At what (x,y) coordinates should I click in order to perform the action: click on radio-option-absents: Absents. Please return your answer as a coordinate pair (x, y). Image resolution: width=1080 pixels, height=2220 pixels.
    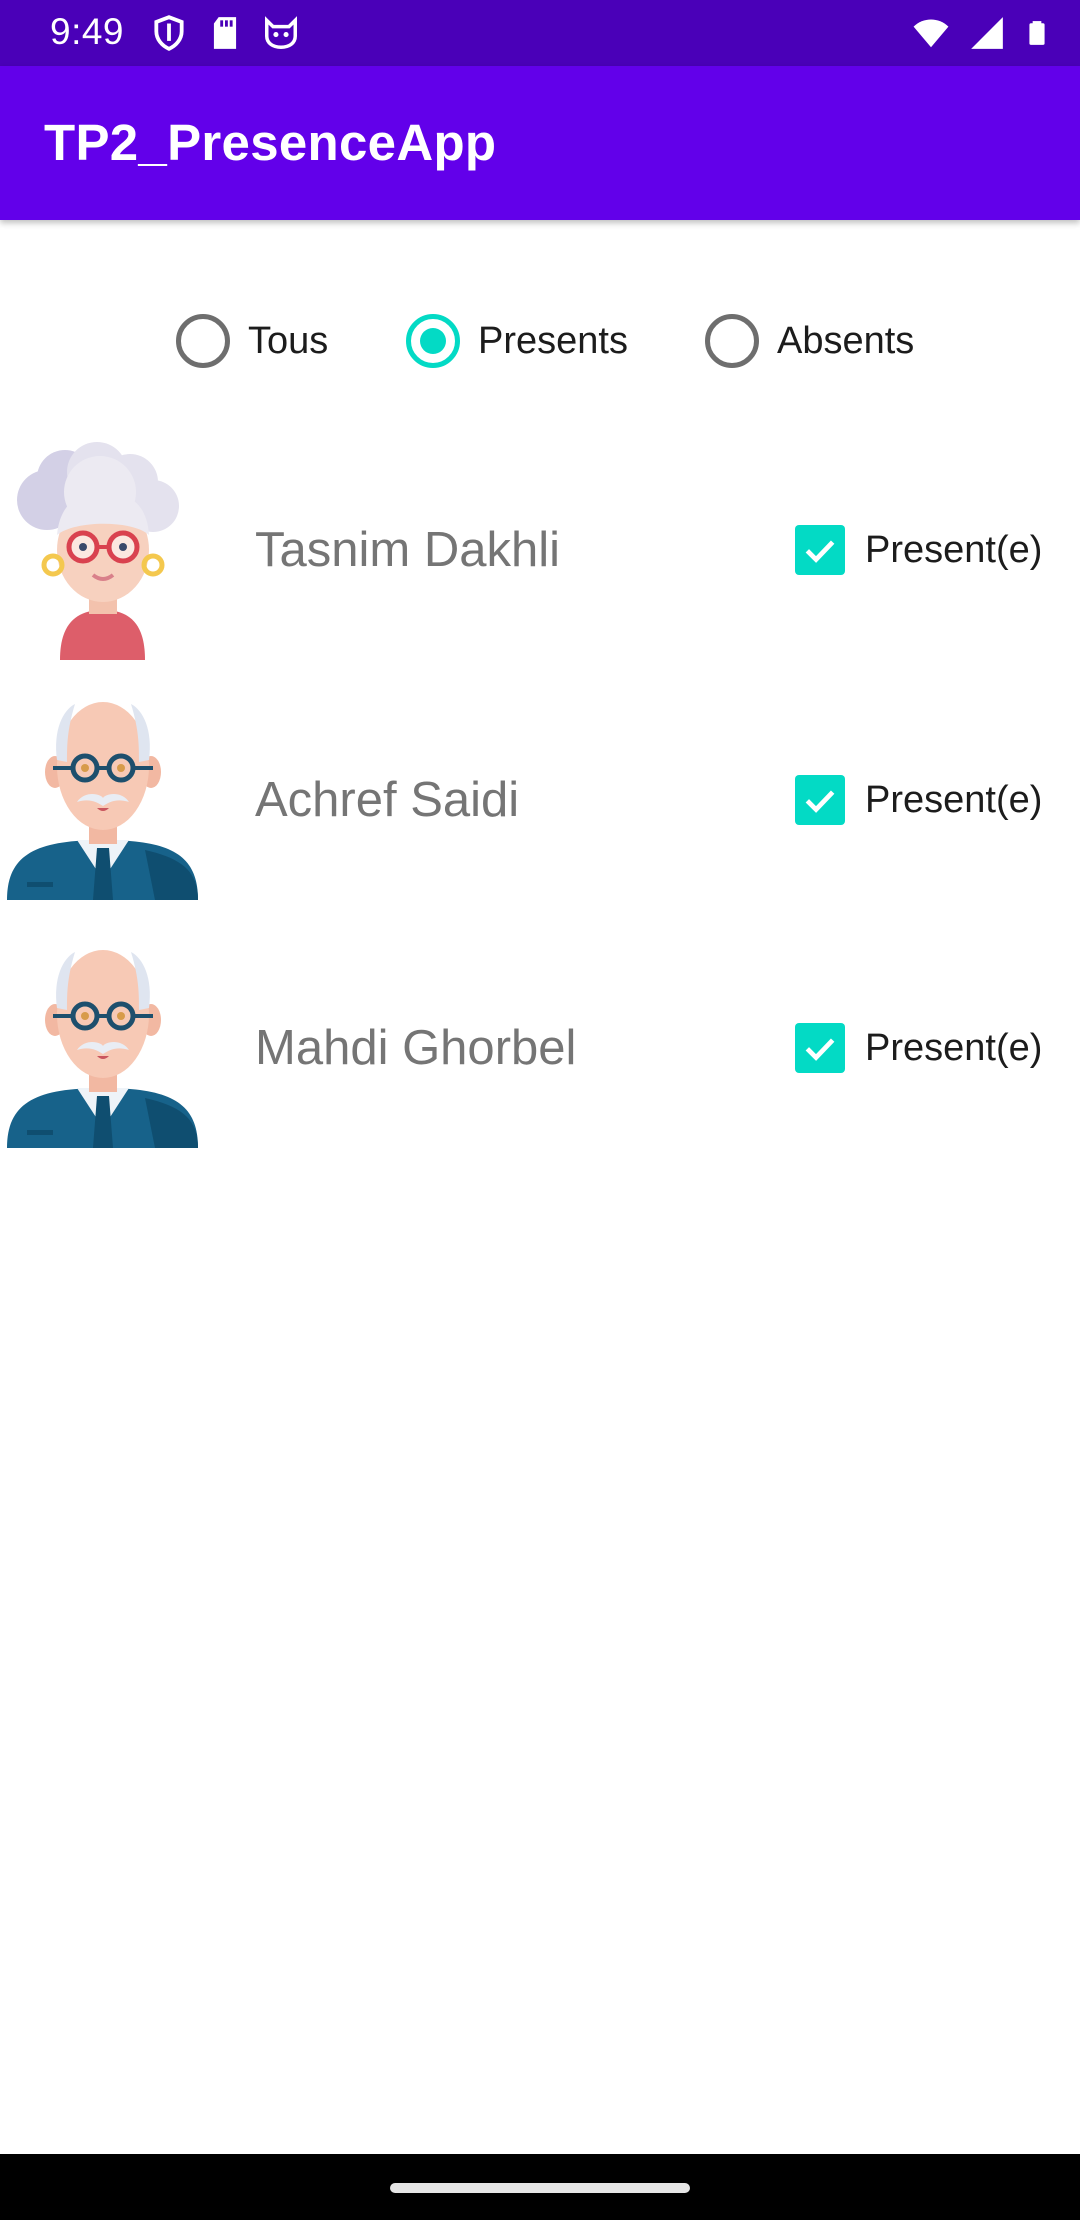
    Looking at the image, I should click on (809, 341).